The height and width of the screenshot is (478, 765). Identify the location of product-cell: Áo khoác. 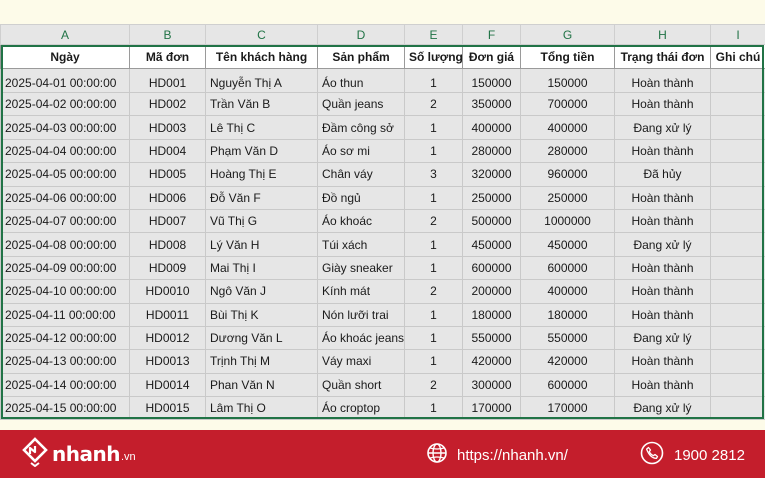
(361, 221).